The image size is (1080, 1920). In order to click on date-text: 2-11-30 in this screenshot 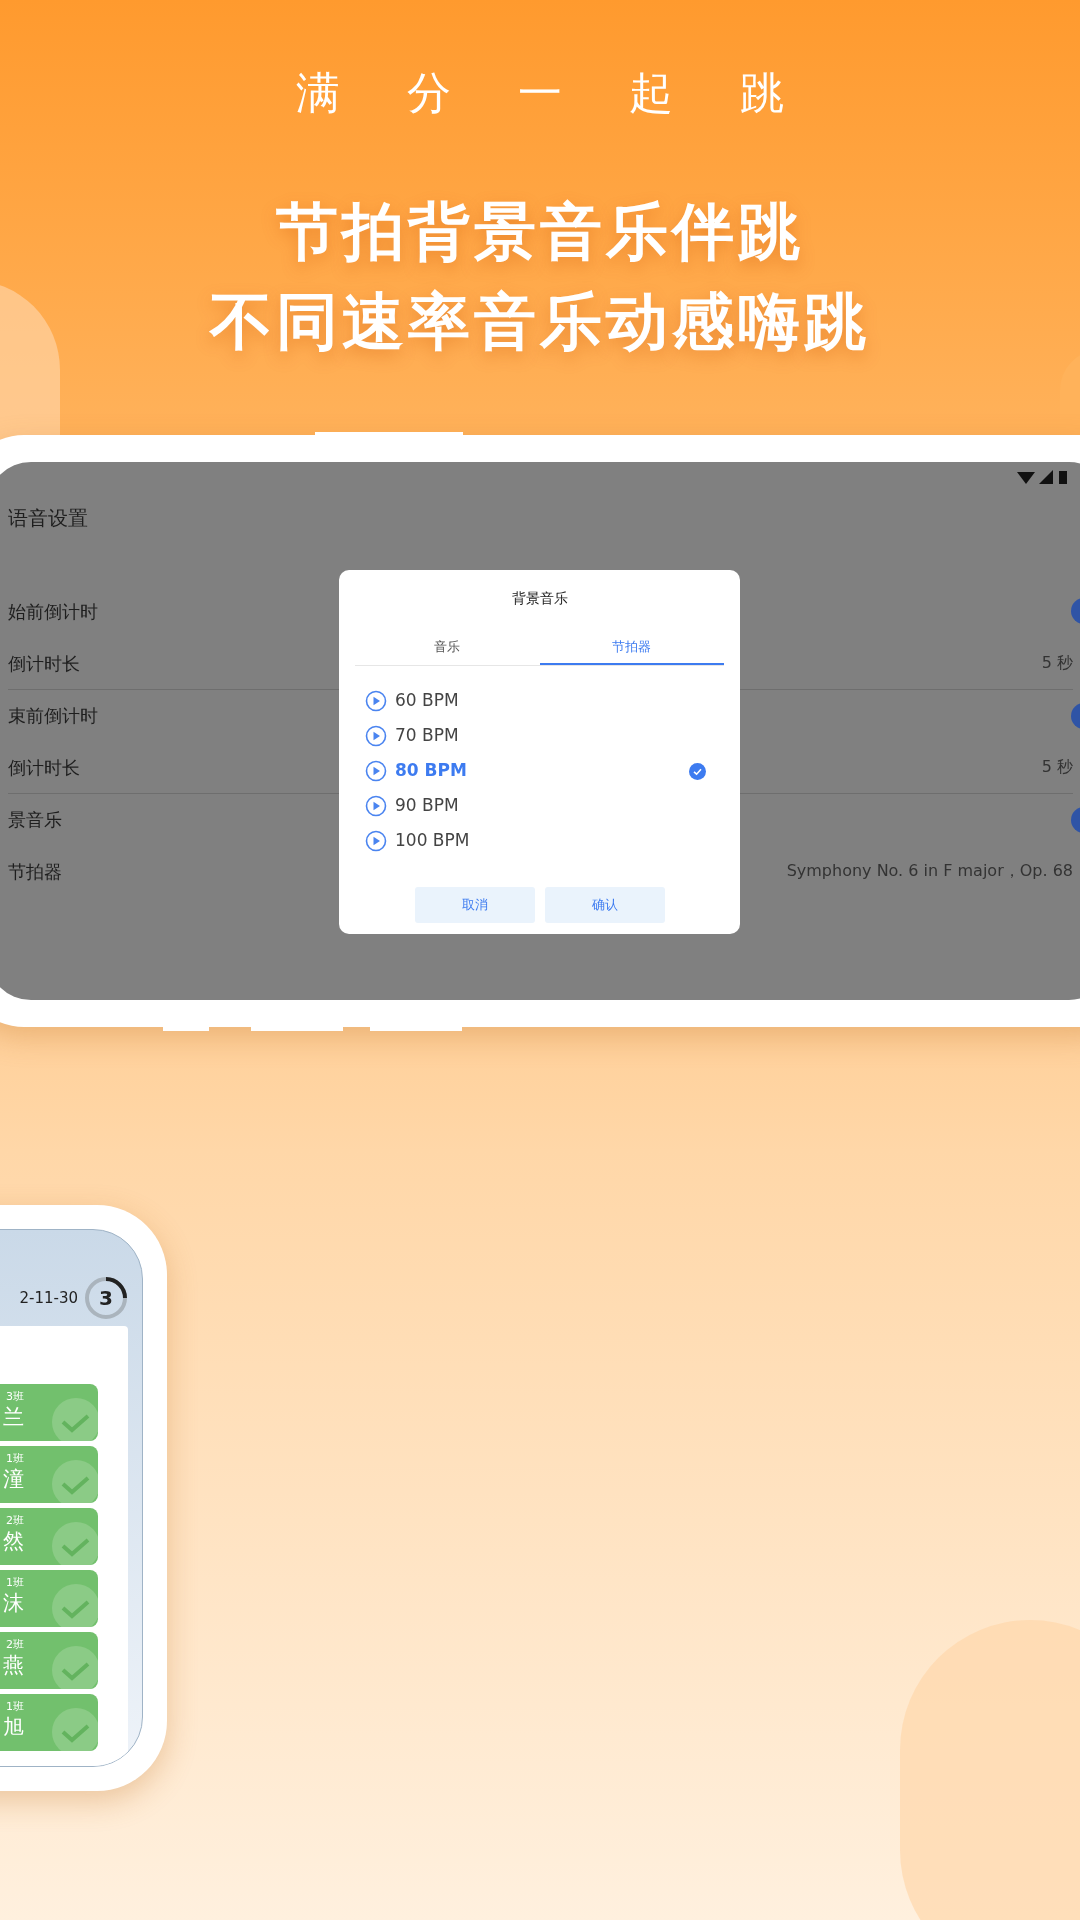, I will do `click(48, 1298)`.